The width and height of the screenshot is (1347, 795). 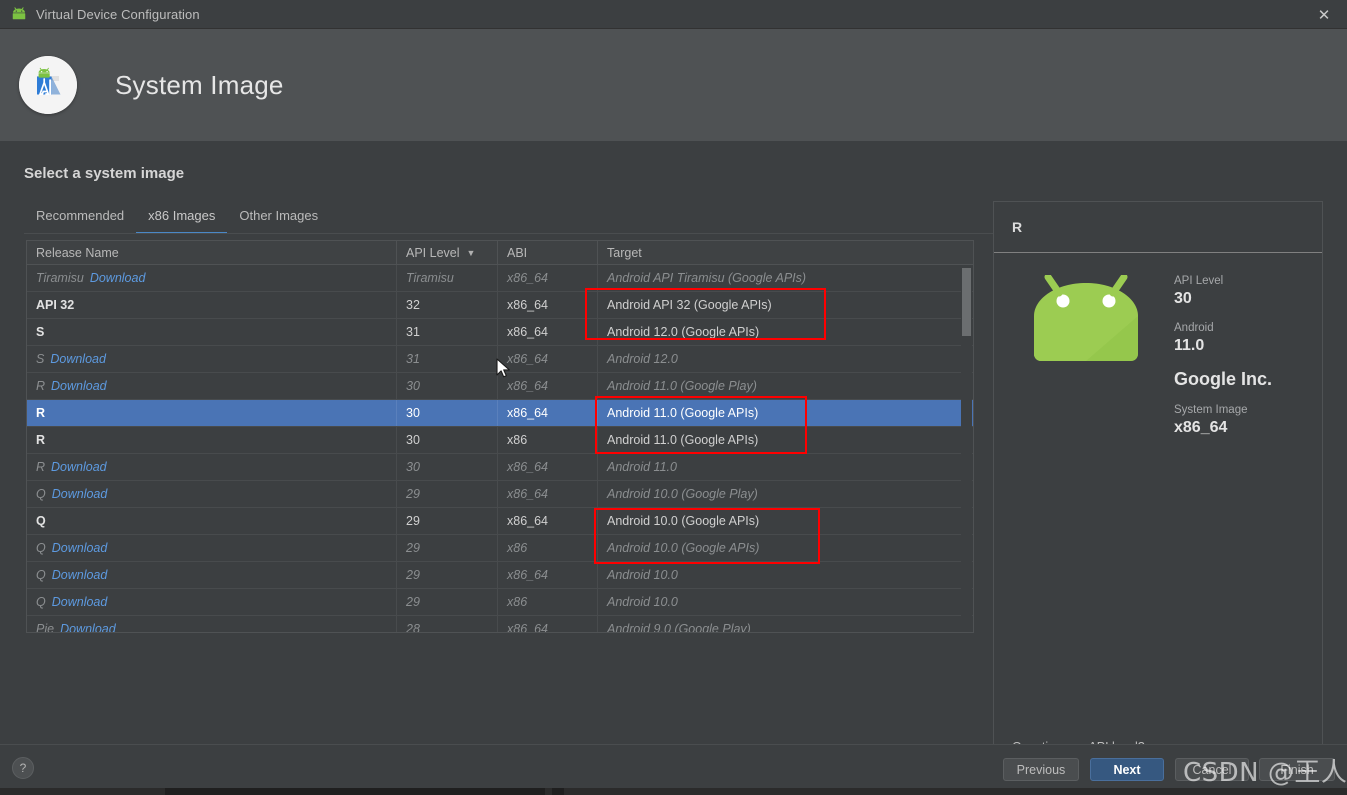 What do you see at coordinates (682, 386) in the screenshot?
I see `cell-target: Android 11.0 (Google Play)` at bounding box center [682, 386].